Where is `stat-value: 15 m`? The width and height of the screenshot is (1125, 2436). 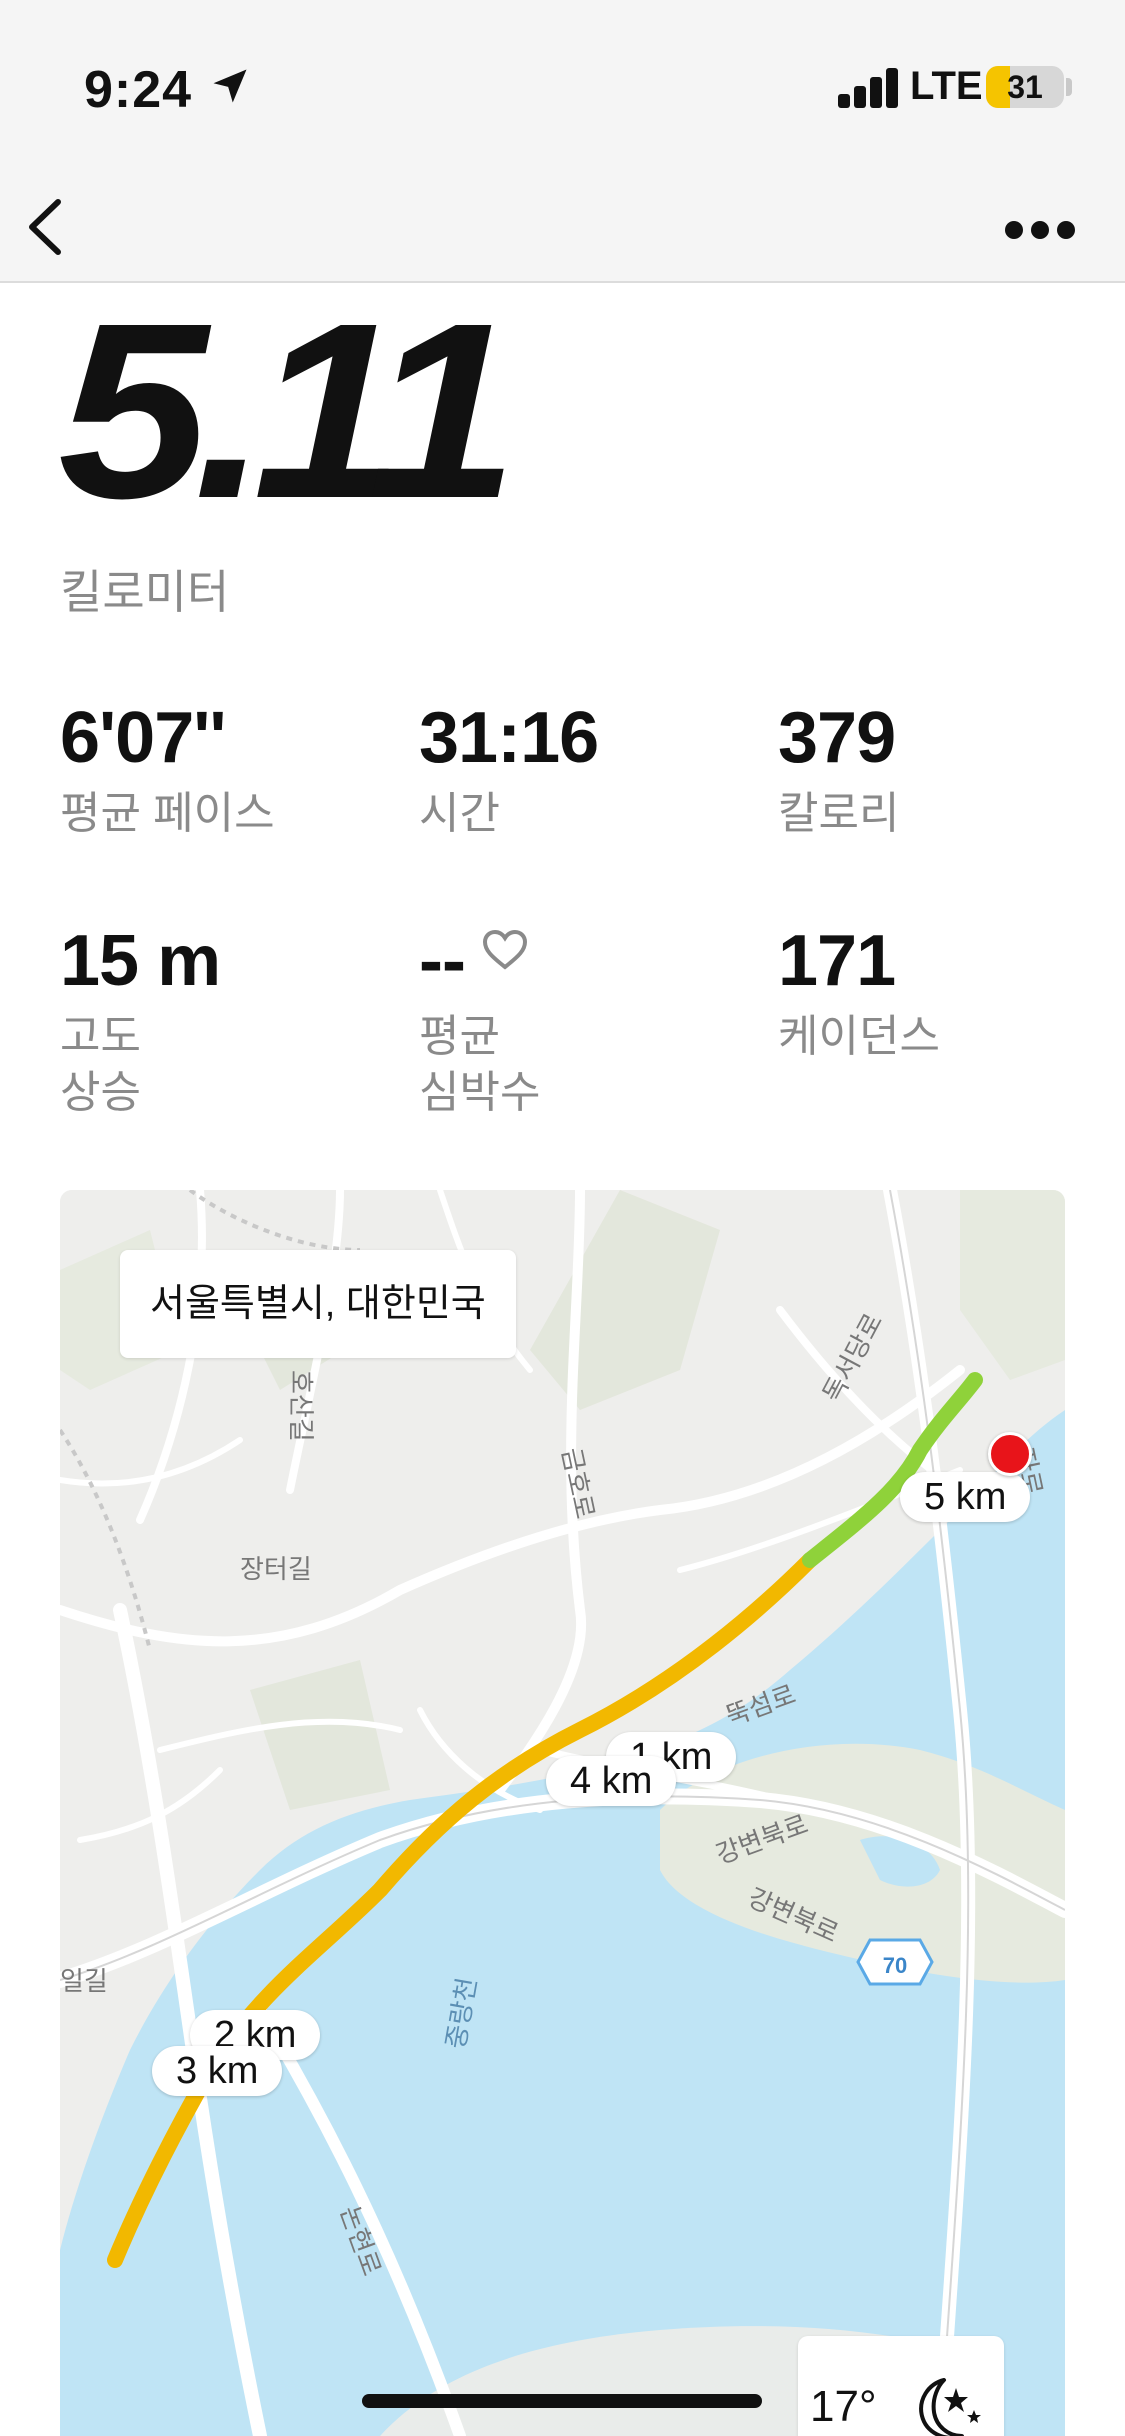
stat-value: 15 m is located at coordinates (140, 961).